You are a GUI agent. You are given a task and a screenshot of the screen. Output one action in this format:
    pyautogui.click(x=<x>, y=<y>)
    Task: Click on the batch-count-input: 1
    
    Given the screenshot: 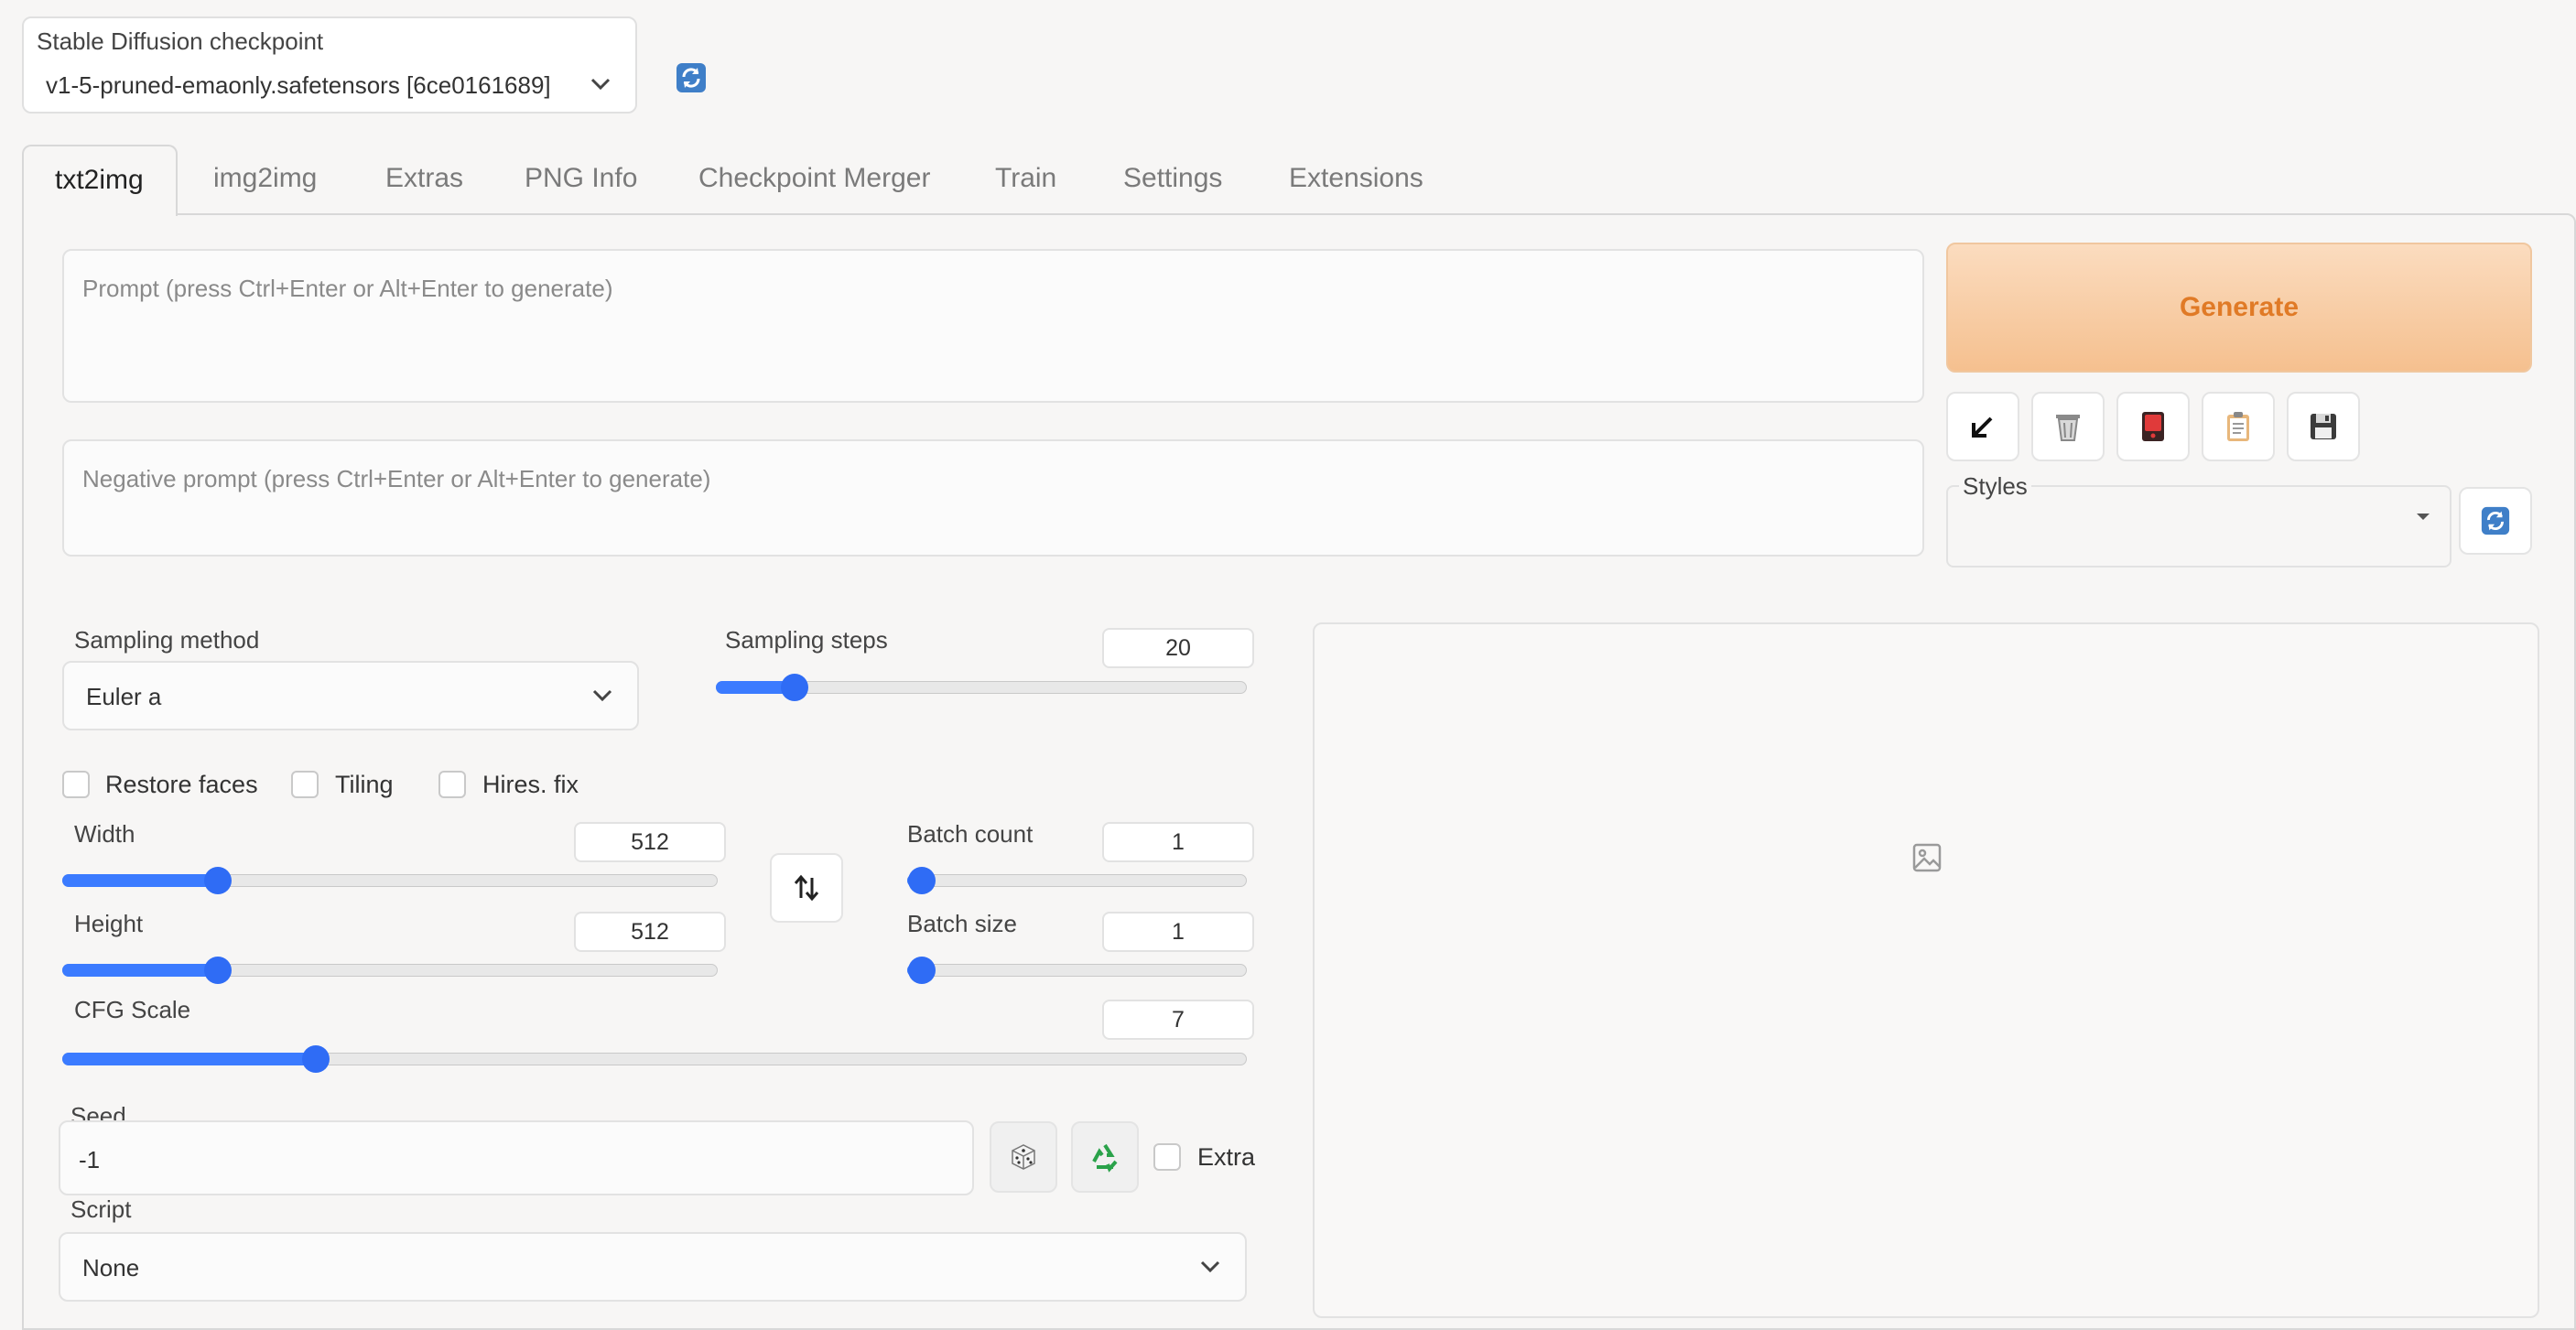 What is the action you would take?
    pyautogui.click(x=1178, y=842)
    